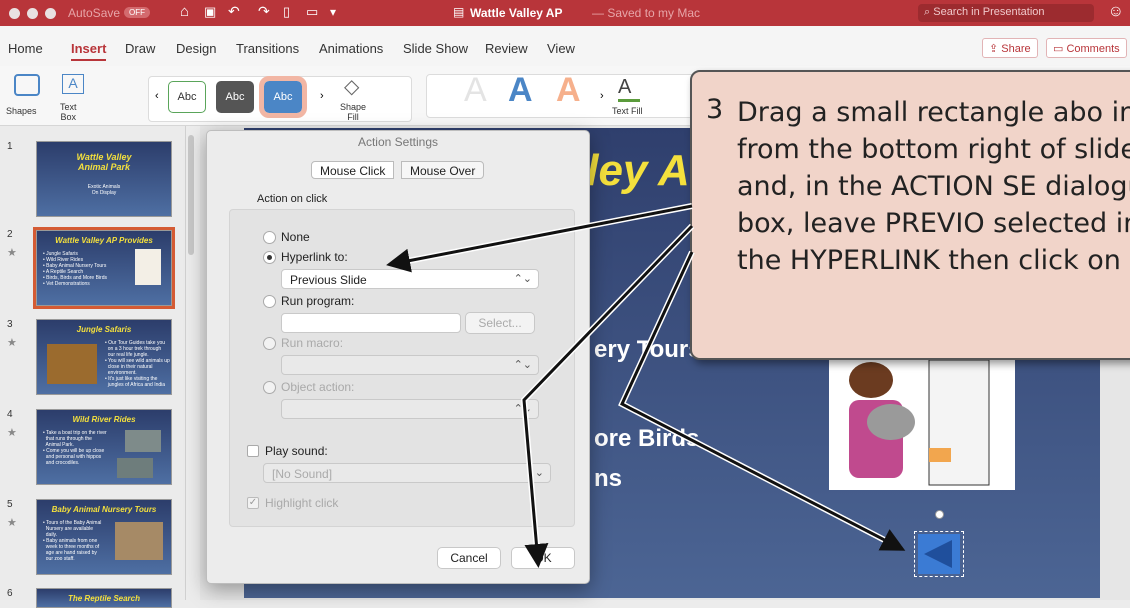 The image size is (1130, 608). I want to click on arrow-to-ok, so click(608, 396).